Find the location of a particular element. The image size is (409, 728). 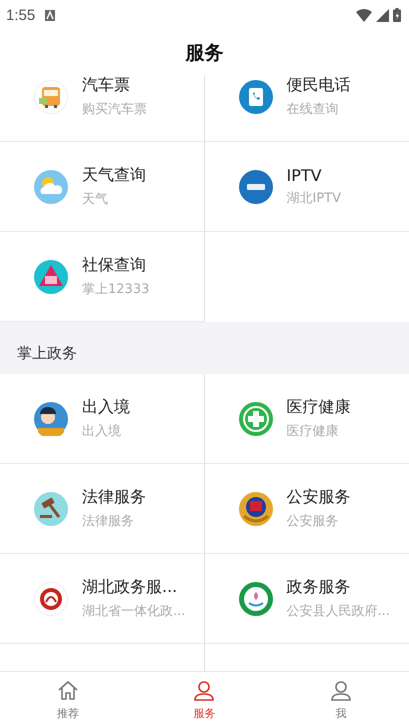

seal-icon is located at coordinates (51, 599).